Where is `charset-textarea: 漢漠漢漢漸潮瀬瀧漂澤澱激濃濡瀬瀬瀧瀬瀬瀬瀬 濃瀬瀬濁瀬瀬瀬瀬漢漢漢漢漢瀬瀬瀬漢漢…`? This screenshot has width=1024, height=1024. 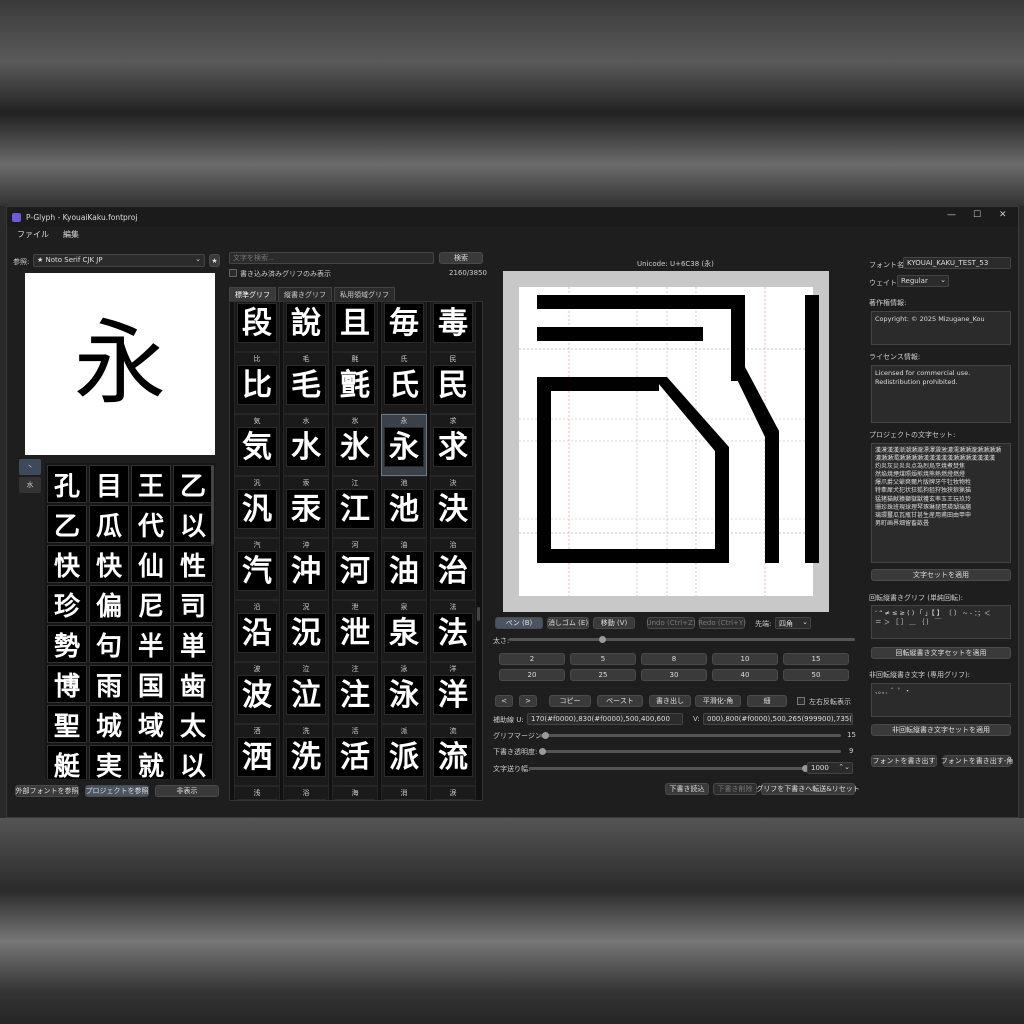
charset-textarea: 漢漠漢漢漸潮瀬瀧漂澤澱激濃濡瀬瀬瀧瀬瀬瀬瀬 濃瀬瀬濁瀬瀬瀬瀬漢漢漢漢漢瀬瀬瀬漢漢… is located at coordinates (941, 503).